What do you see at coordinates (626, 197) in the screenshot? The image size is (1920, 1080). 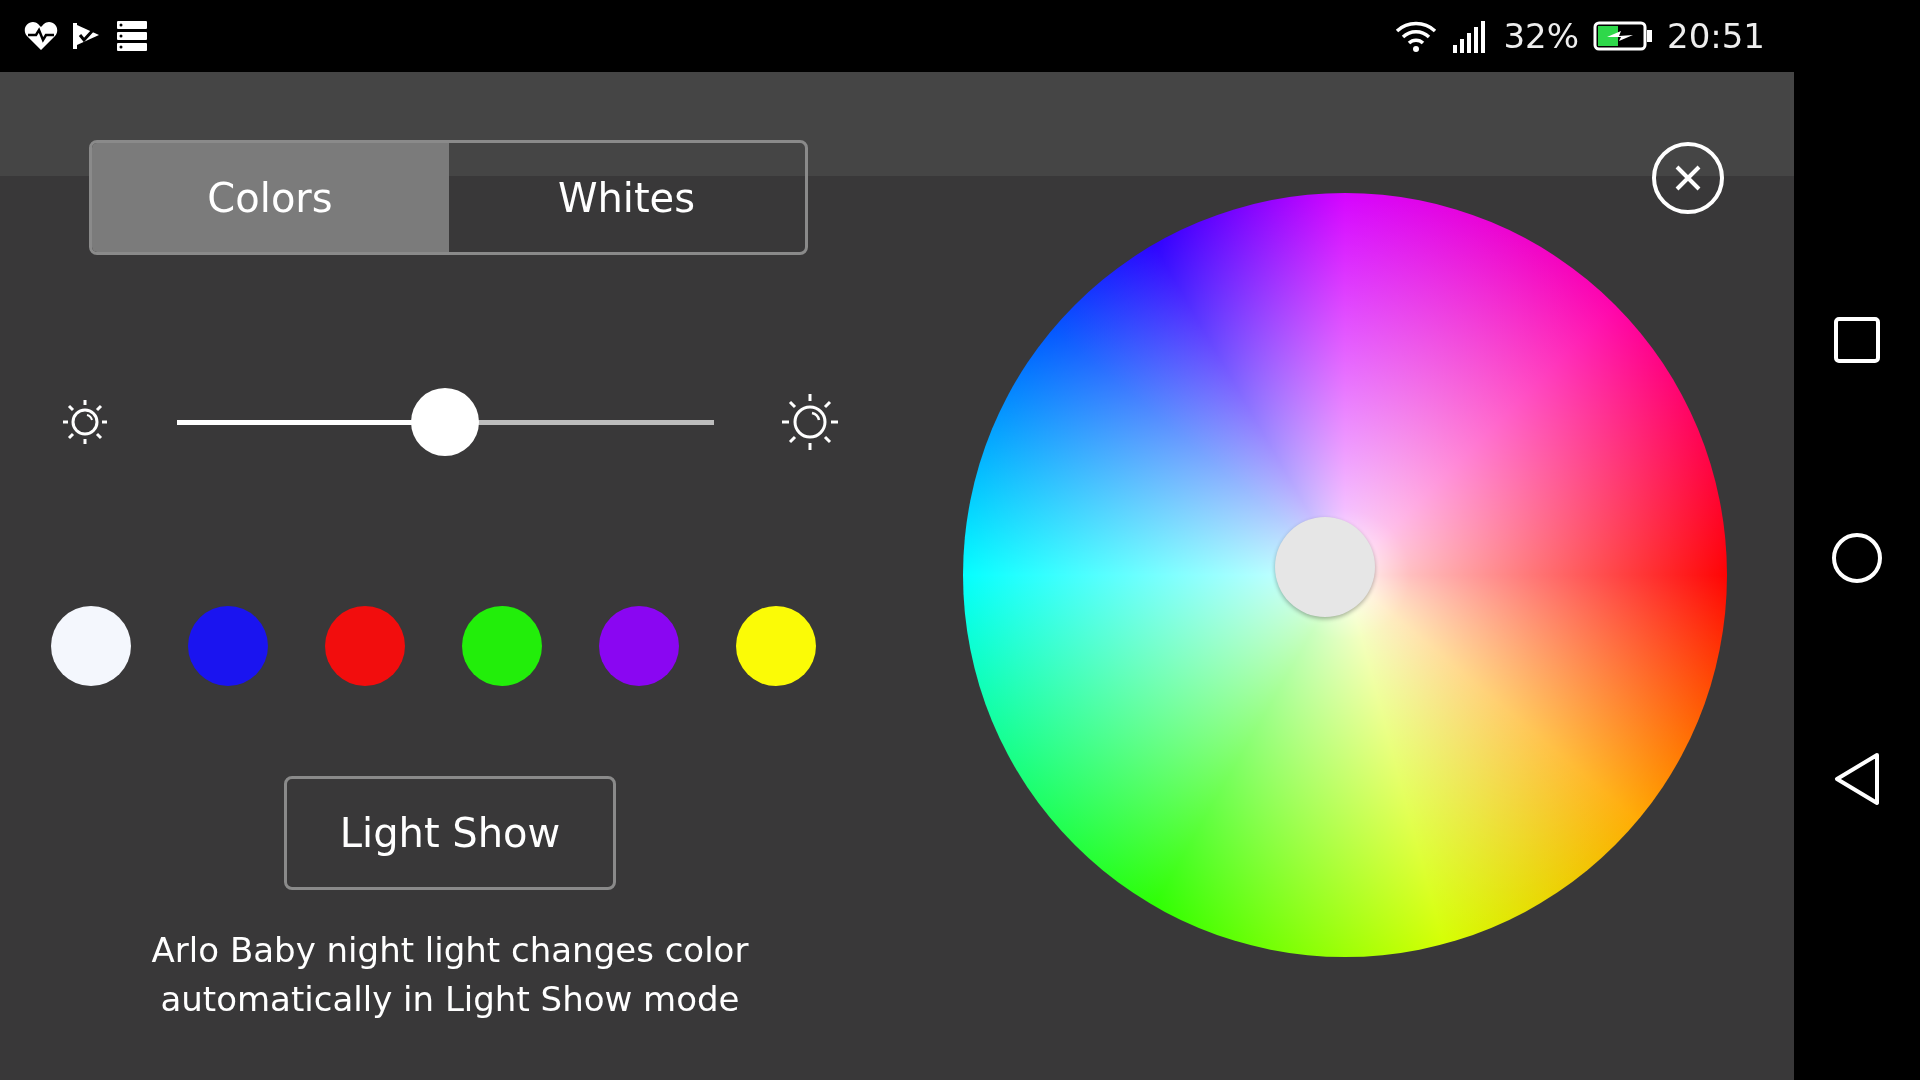 I see `mode-tab: Whites` at bounding box center [626, 197].